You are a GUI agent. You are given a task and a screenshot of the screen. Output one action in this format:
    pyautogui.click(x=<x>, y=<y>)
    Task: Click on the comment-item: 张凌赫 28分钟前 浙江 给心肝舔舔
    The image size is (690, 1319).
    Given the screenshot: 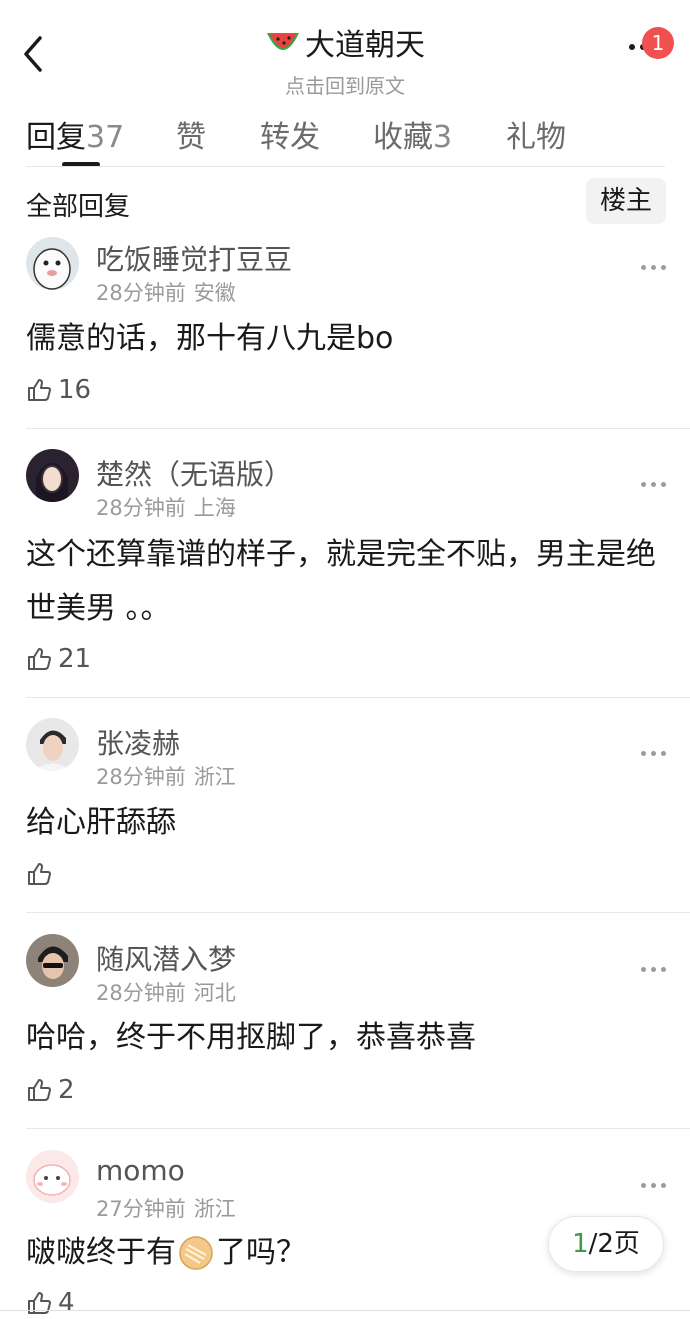 What is the action you would take?
    pyautogui.click(x=345, y=814)
    